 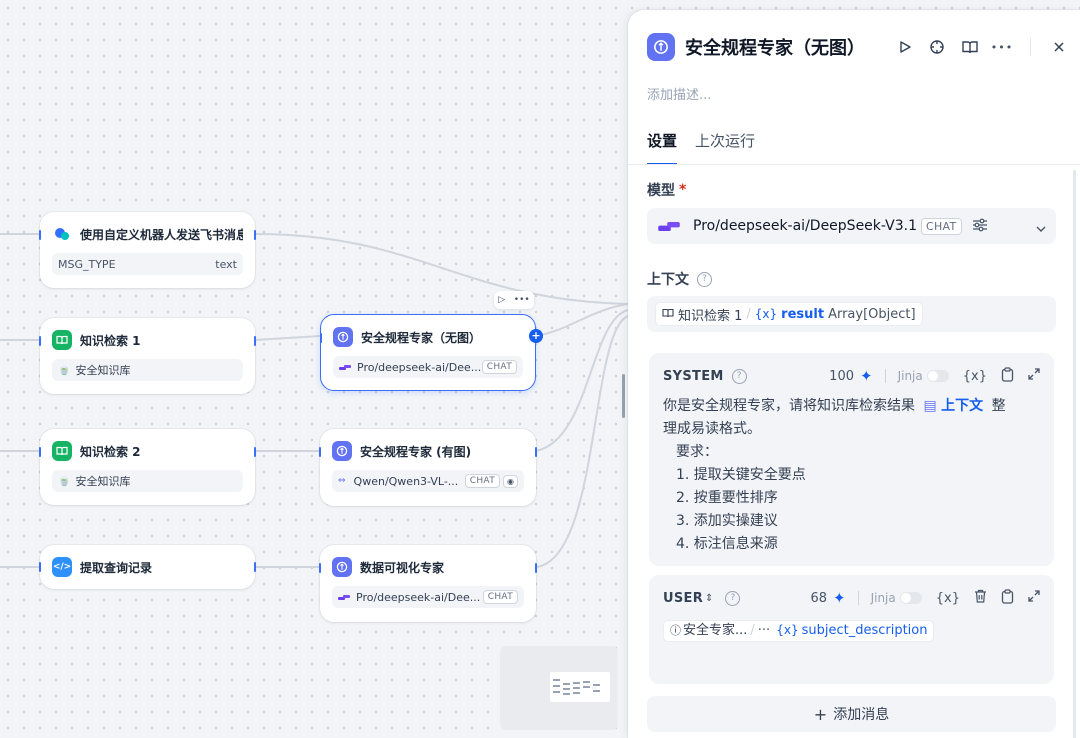 I want to click on book-icon, so click(x=62, y=451).